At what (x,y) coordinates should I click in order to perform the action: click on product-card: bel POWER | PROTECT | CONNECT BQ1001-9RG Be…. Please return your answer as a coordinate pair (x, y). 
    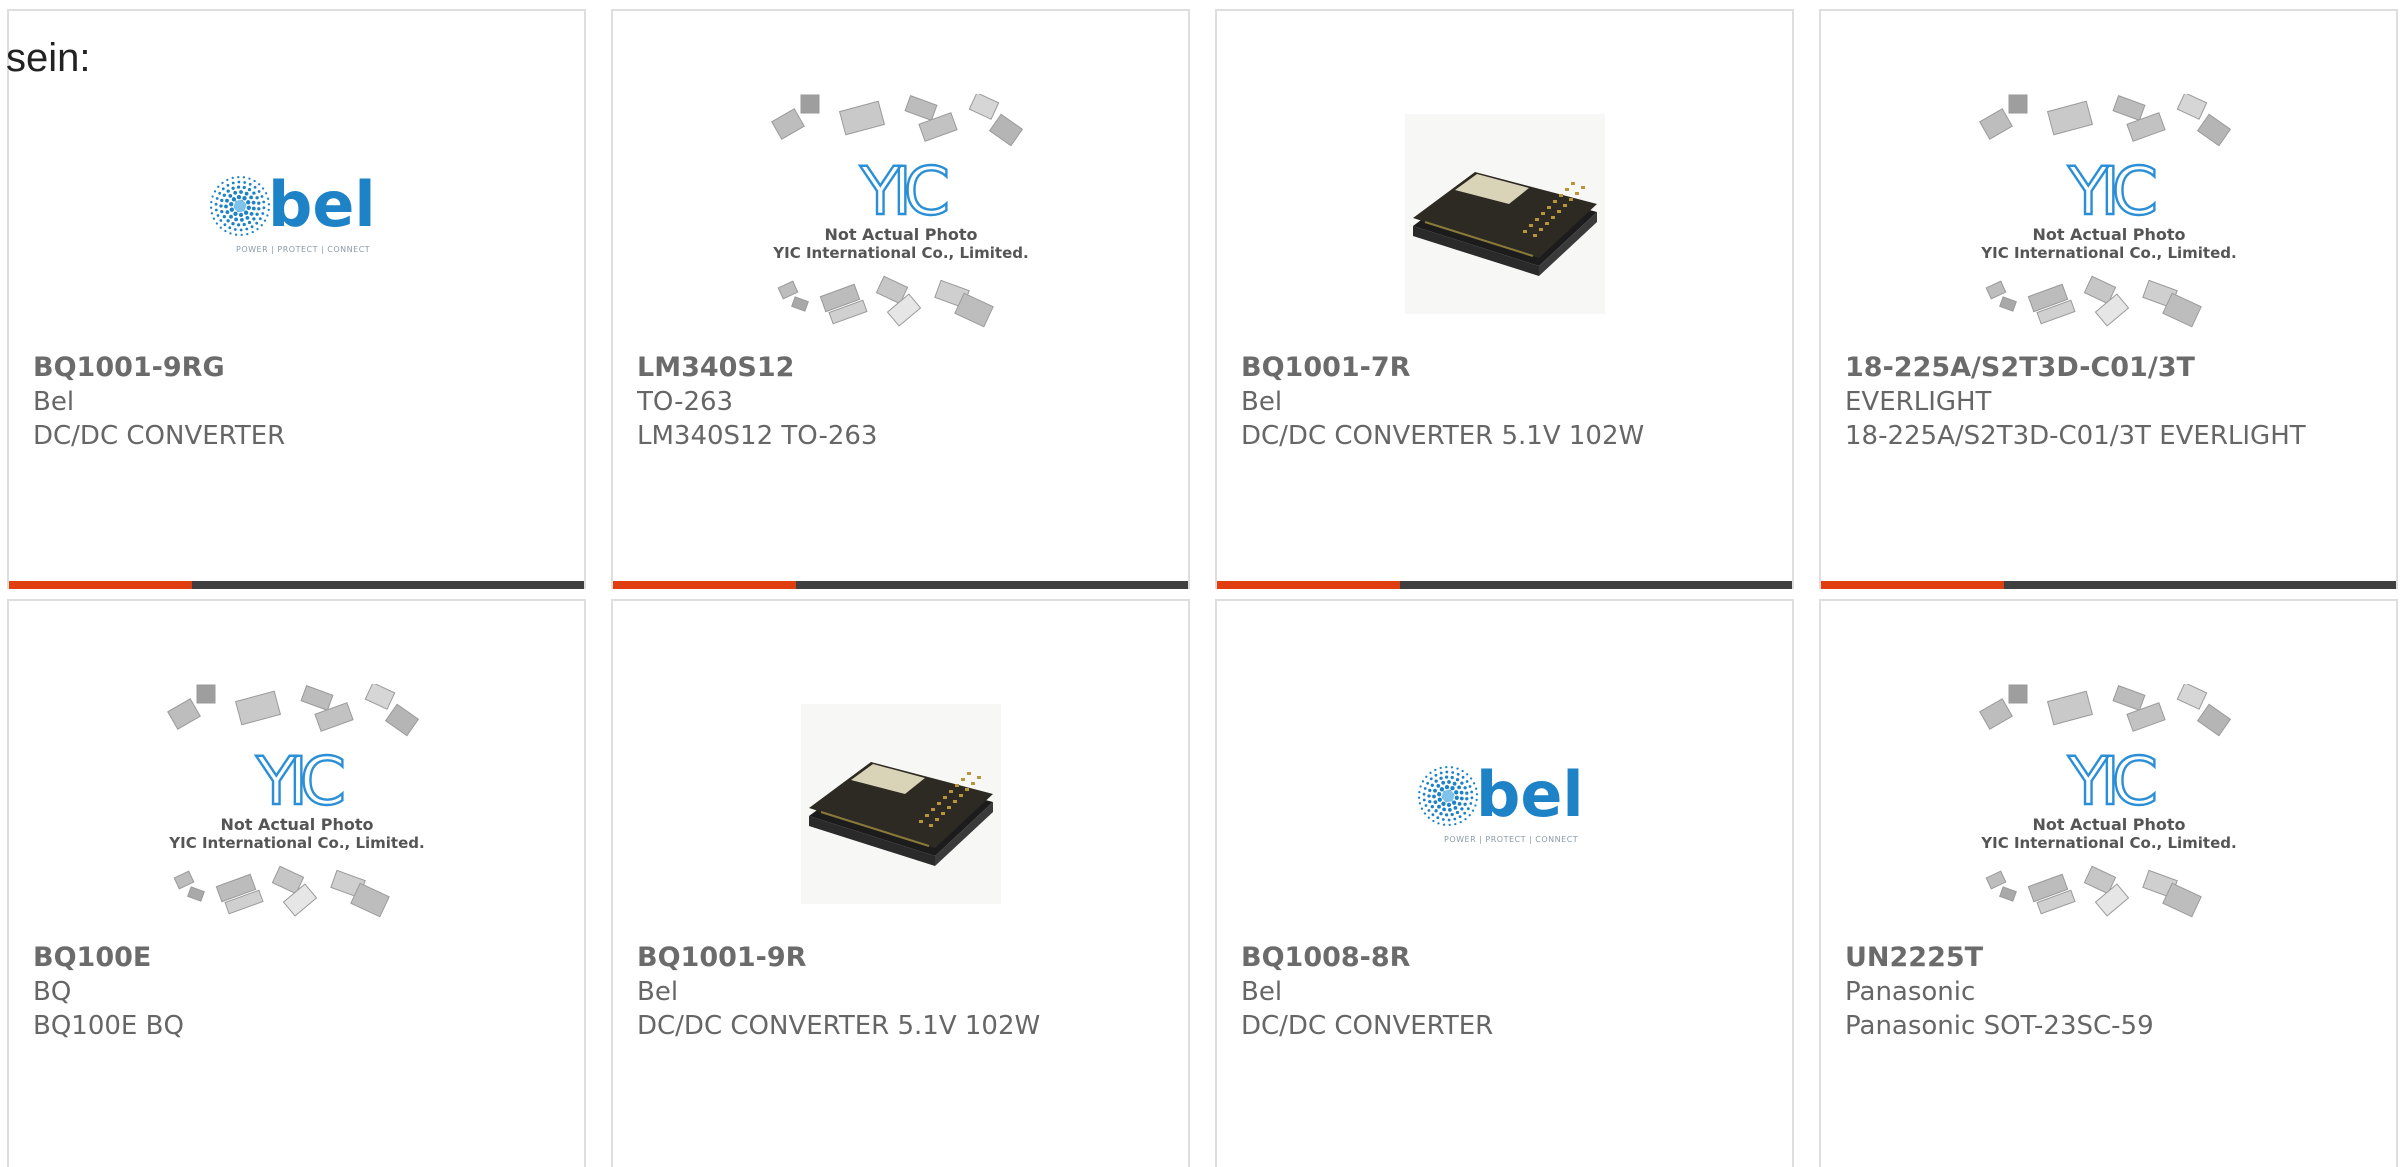
    Looking at the image, I should click on (296, 299).